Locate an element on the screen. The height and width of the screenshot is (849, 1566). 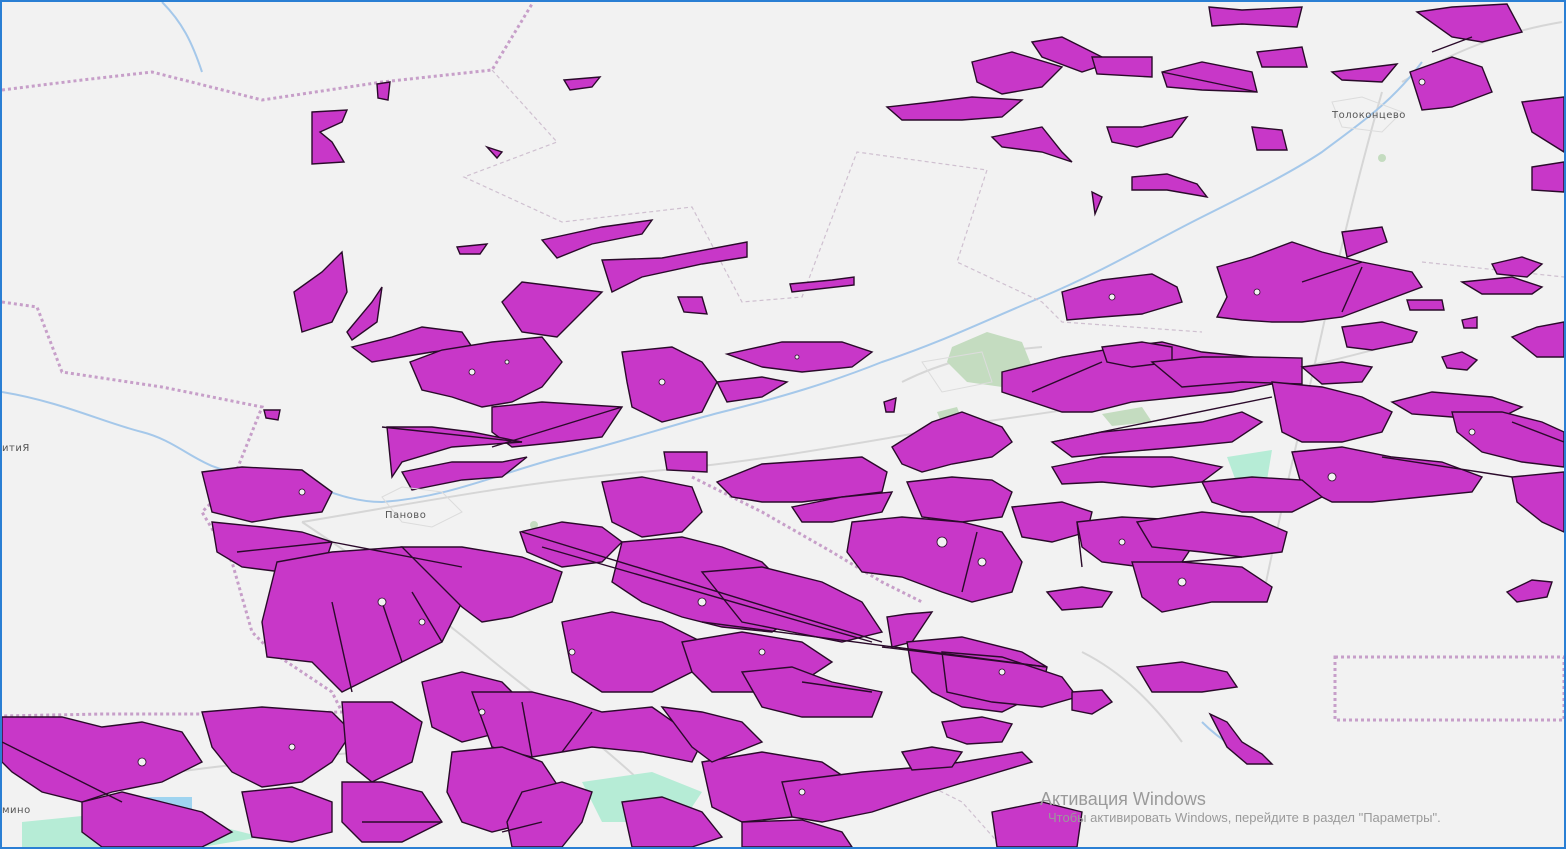
place-label-tolokontsevo: Толоконцево is located at coordinates (1369, 115).